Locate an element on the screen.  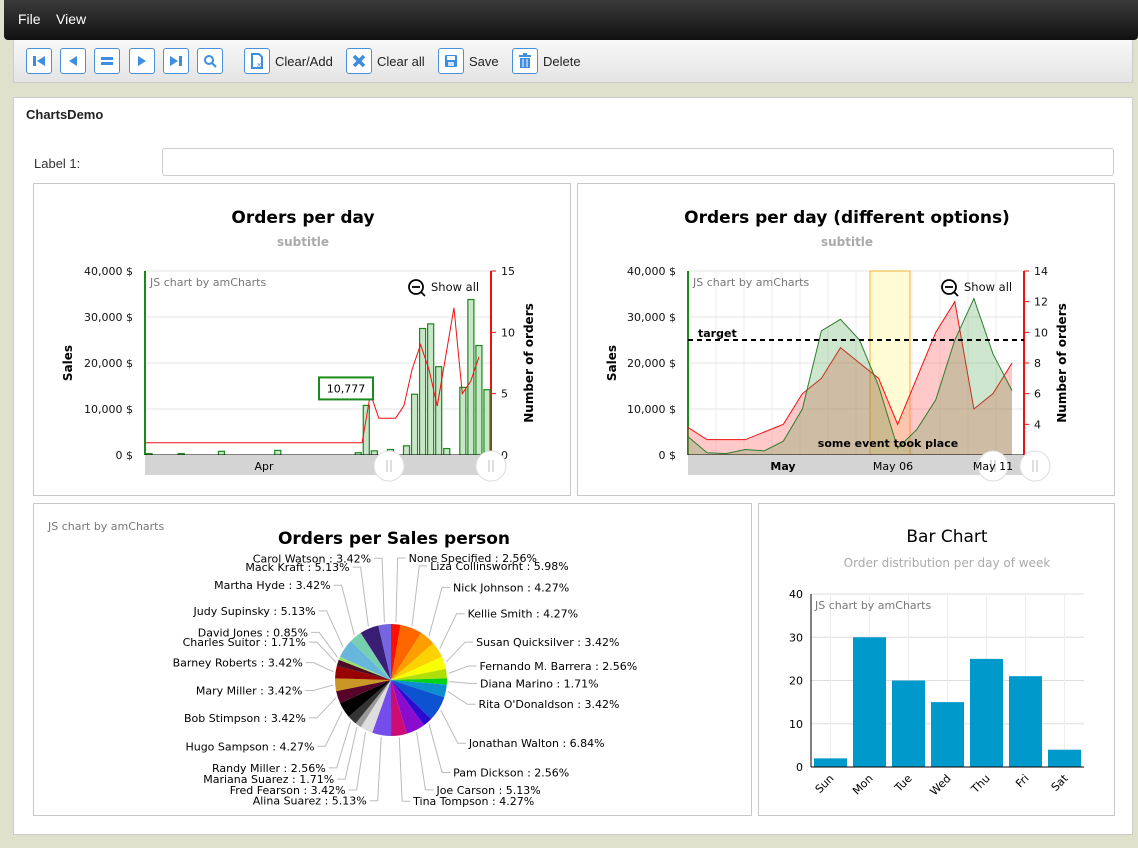
pie-label: Hugo Sampson : 4.27% is located at coordinates (249, 746).